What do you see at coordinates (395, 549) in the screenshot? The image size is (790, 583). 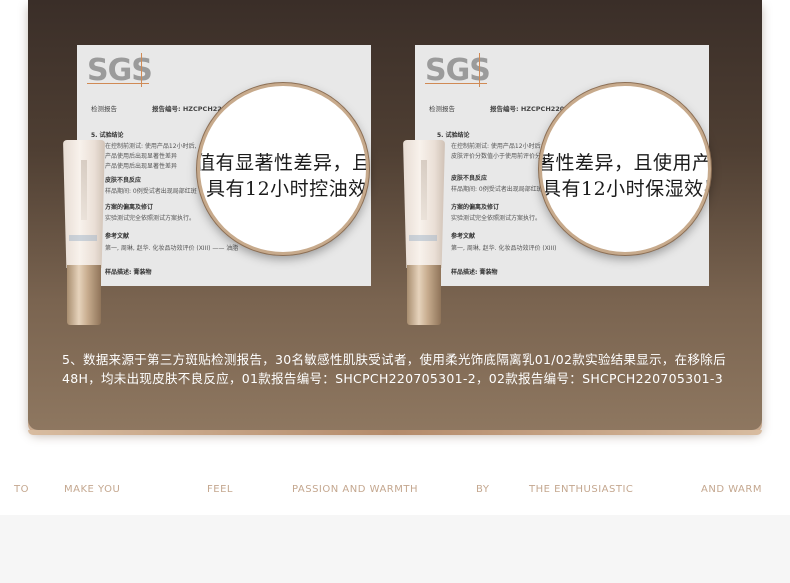 I see `bottom-background` at bounding box center [395, 549].